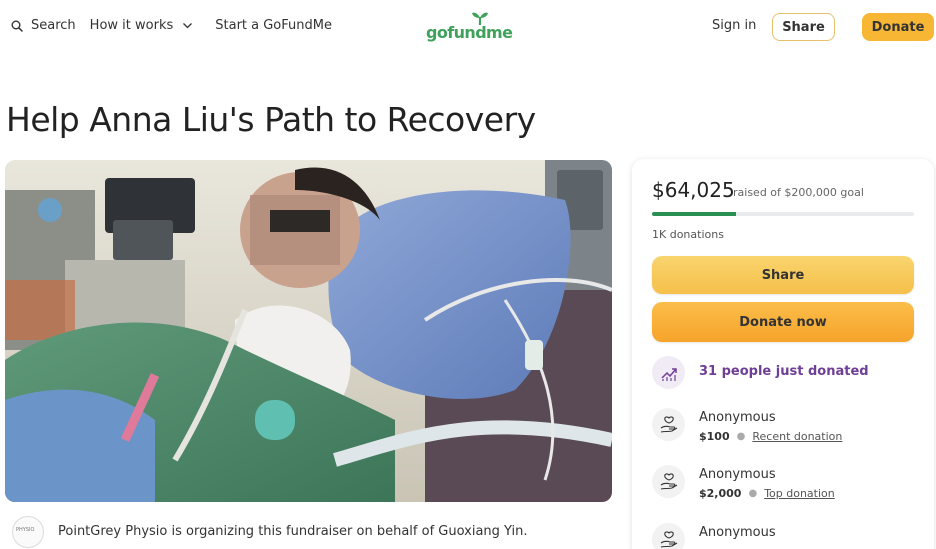  I want to click on start-gofundme-link: Start a GoFundMe, so click(273, 25).